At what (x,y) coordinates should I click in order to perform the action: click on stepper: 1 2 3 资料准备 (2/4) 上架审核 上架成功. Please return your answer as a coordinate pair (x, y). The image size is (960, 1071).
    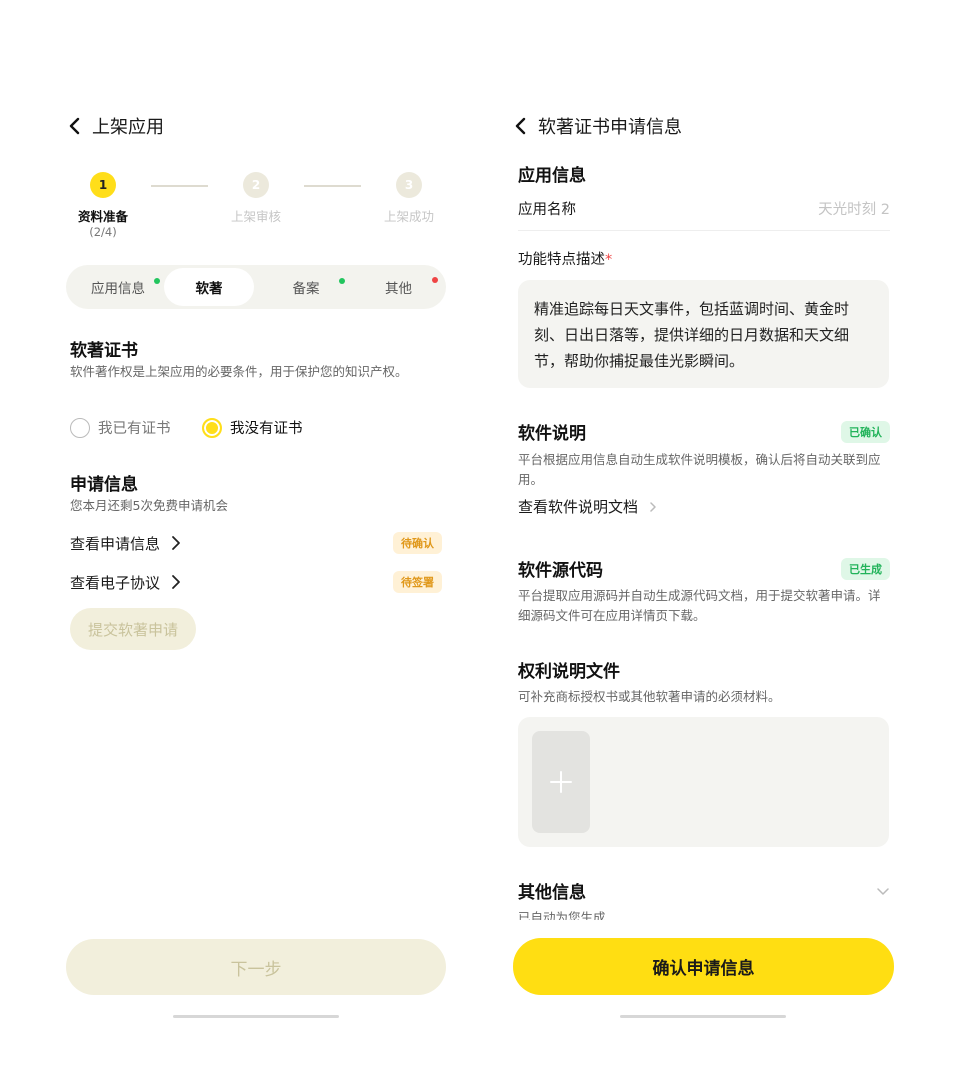
    Looking at the image, I should click on (255, 210).